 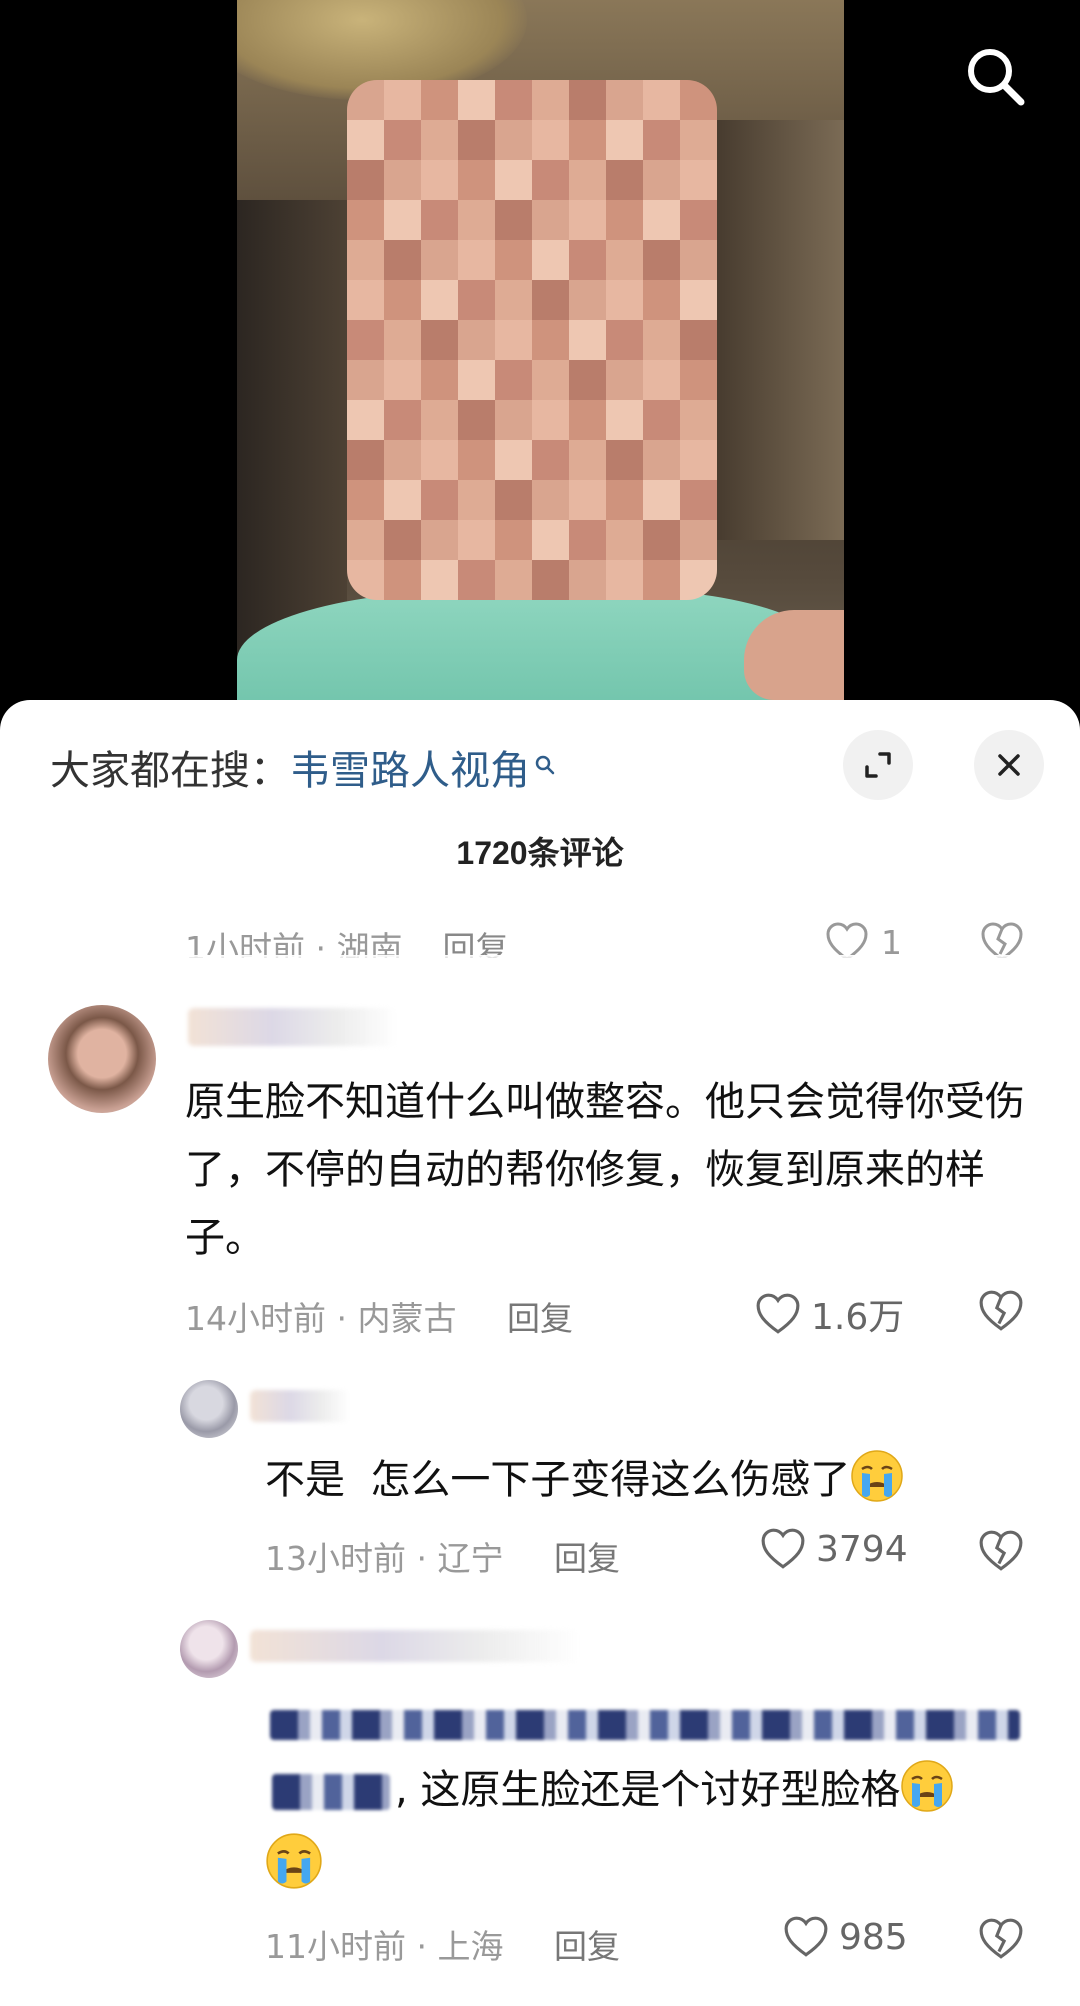 What do you see at coordinates (1001, 1550) in the screenshot?
I see `broken-heart-icon` at bounding box center [1001, 1550].